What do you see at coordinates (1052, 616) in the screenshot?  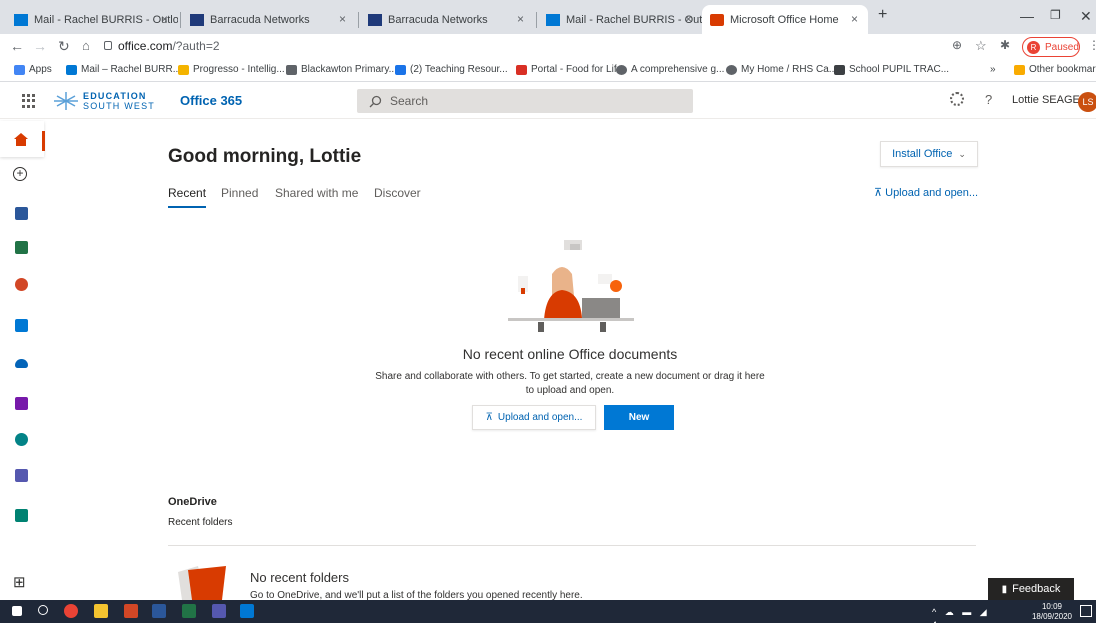 I see `clock-date: 18/09/2020` at bounding box center [1052, 616].